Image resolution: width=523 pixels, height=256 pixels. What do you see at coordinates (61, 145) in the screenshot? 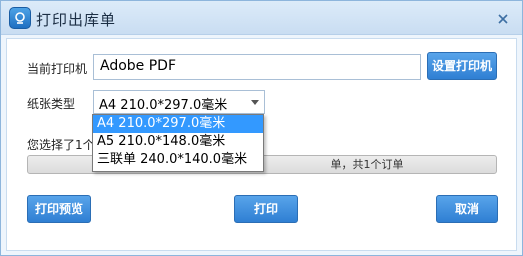
I see `selection-info-text: 您选择了1个` at bounding box center [61, 145].